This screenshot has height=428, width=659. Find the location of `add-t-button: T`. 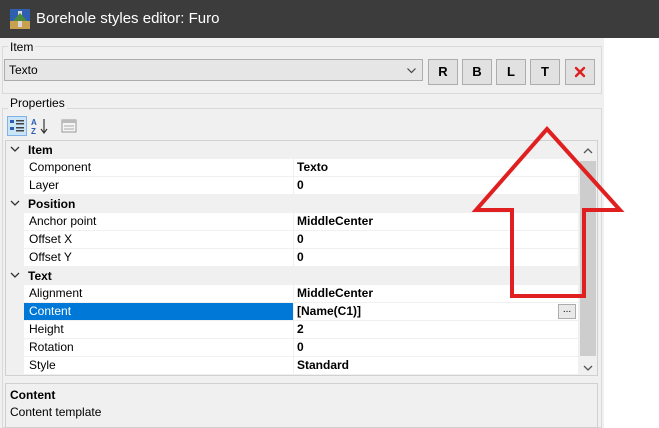

add-t-button: T is located at coordinates (545, 72).